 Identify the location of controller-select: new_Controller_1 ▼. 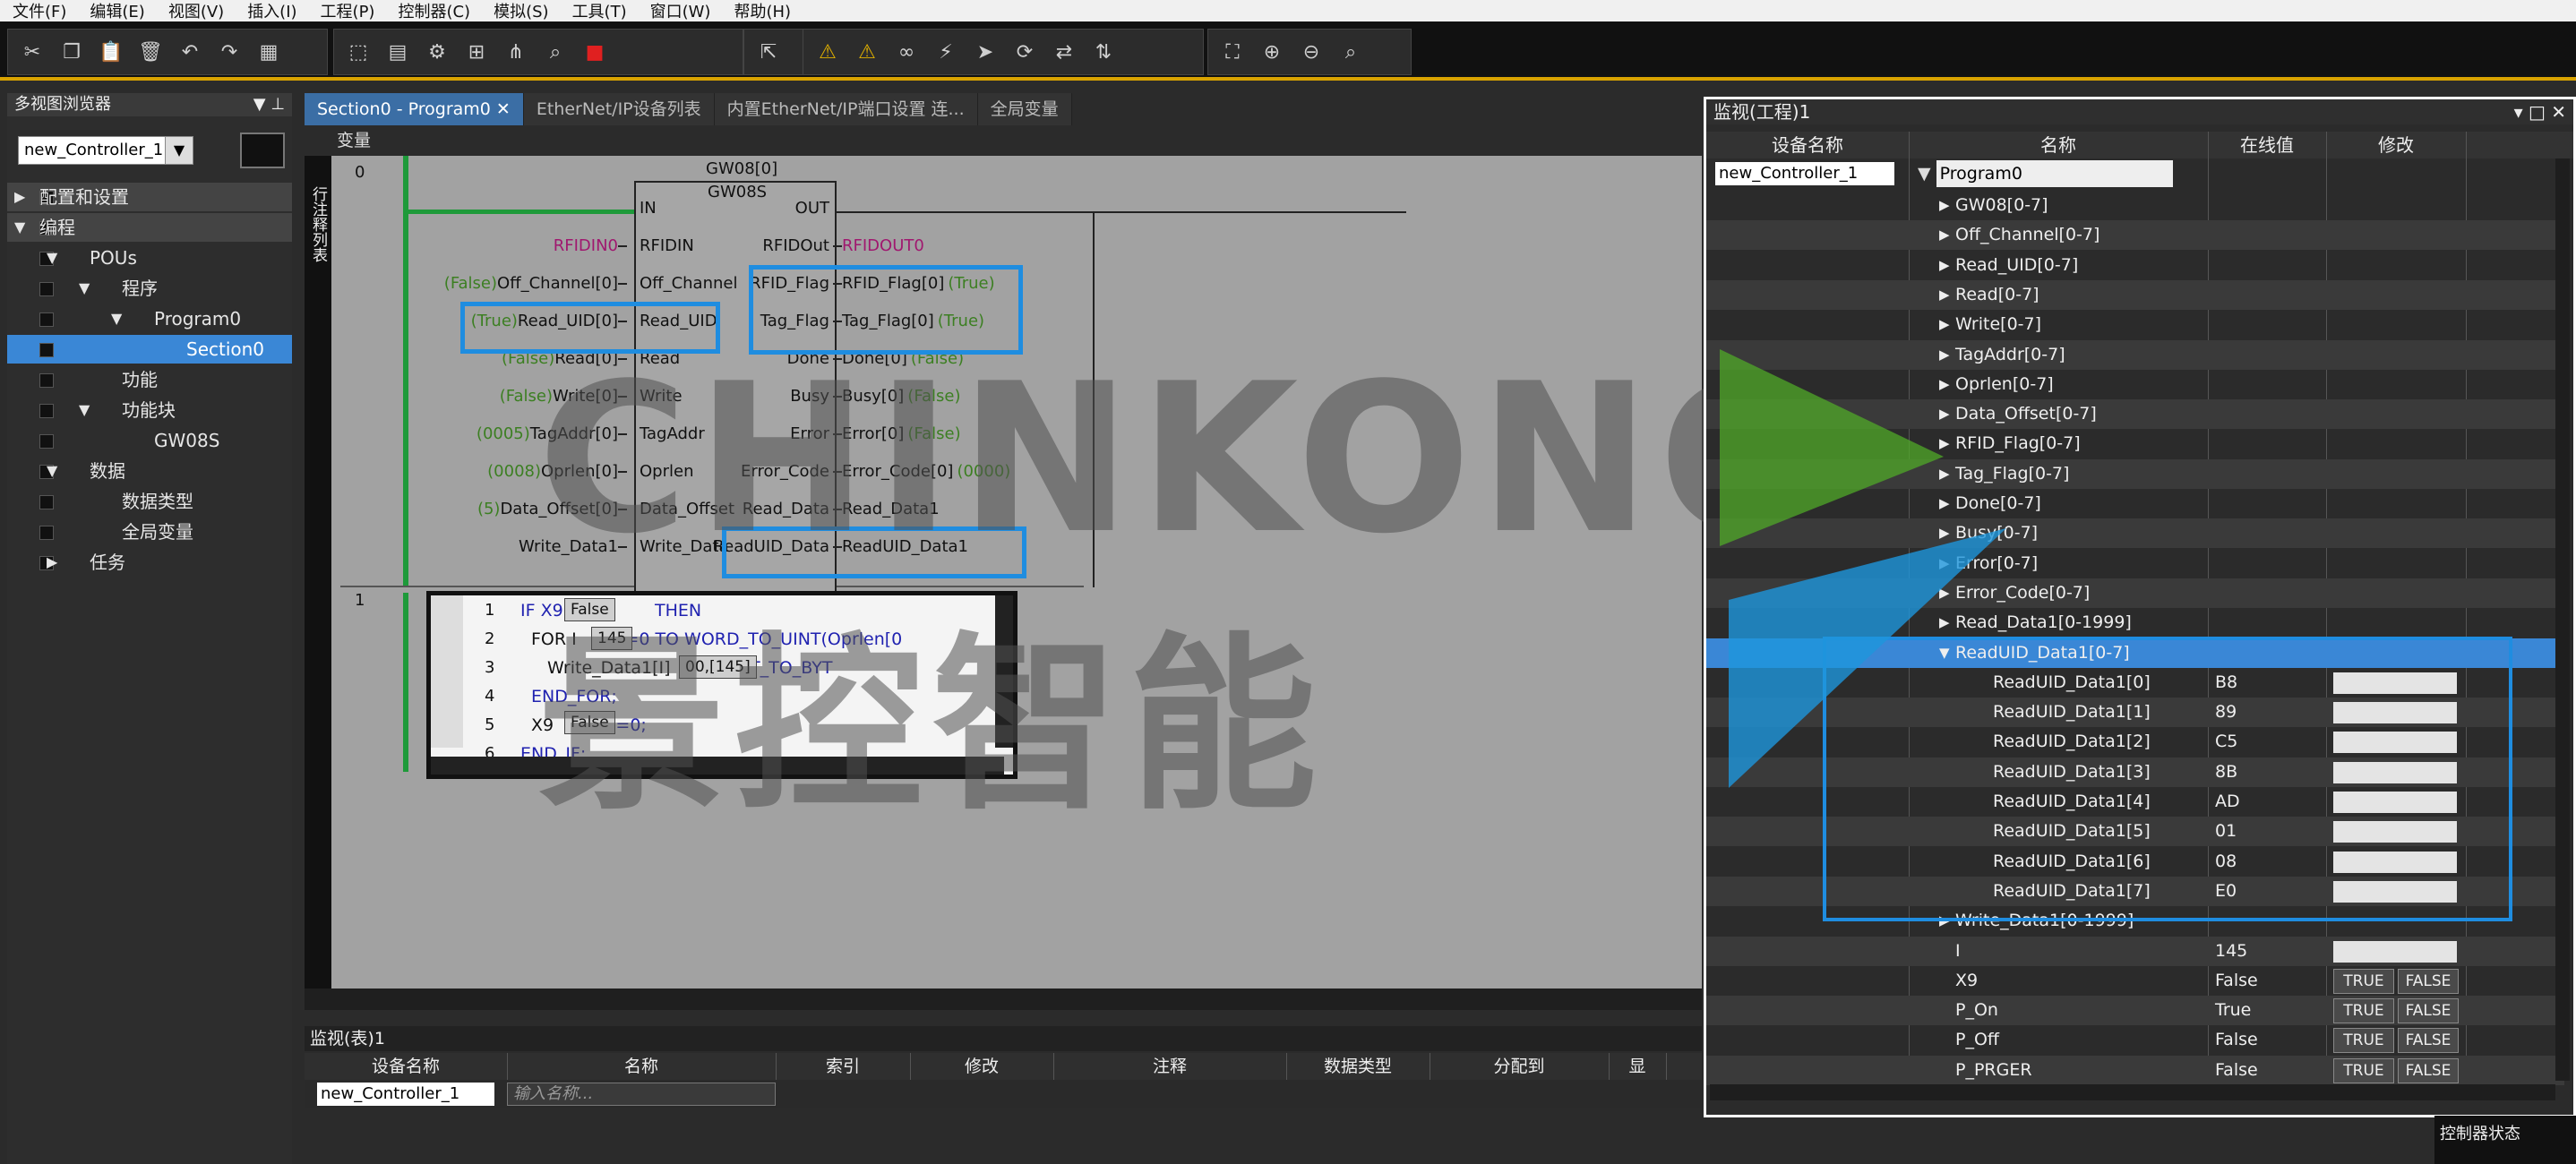
(105, 150).